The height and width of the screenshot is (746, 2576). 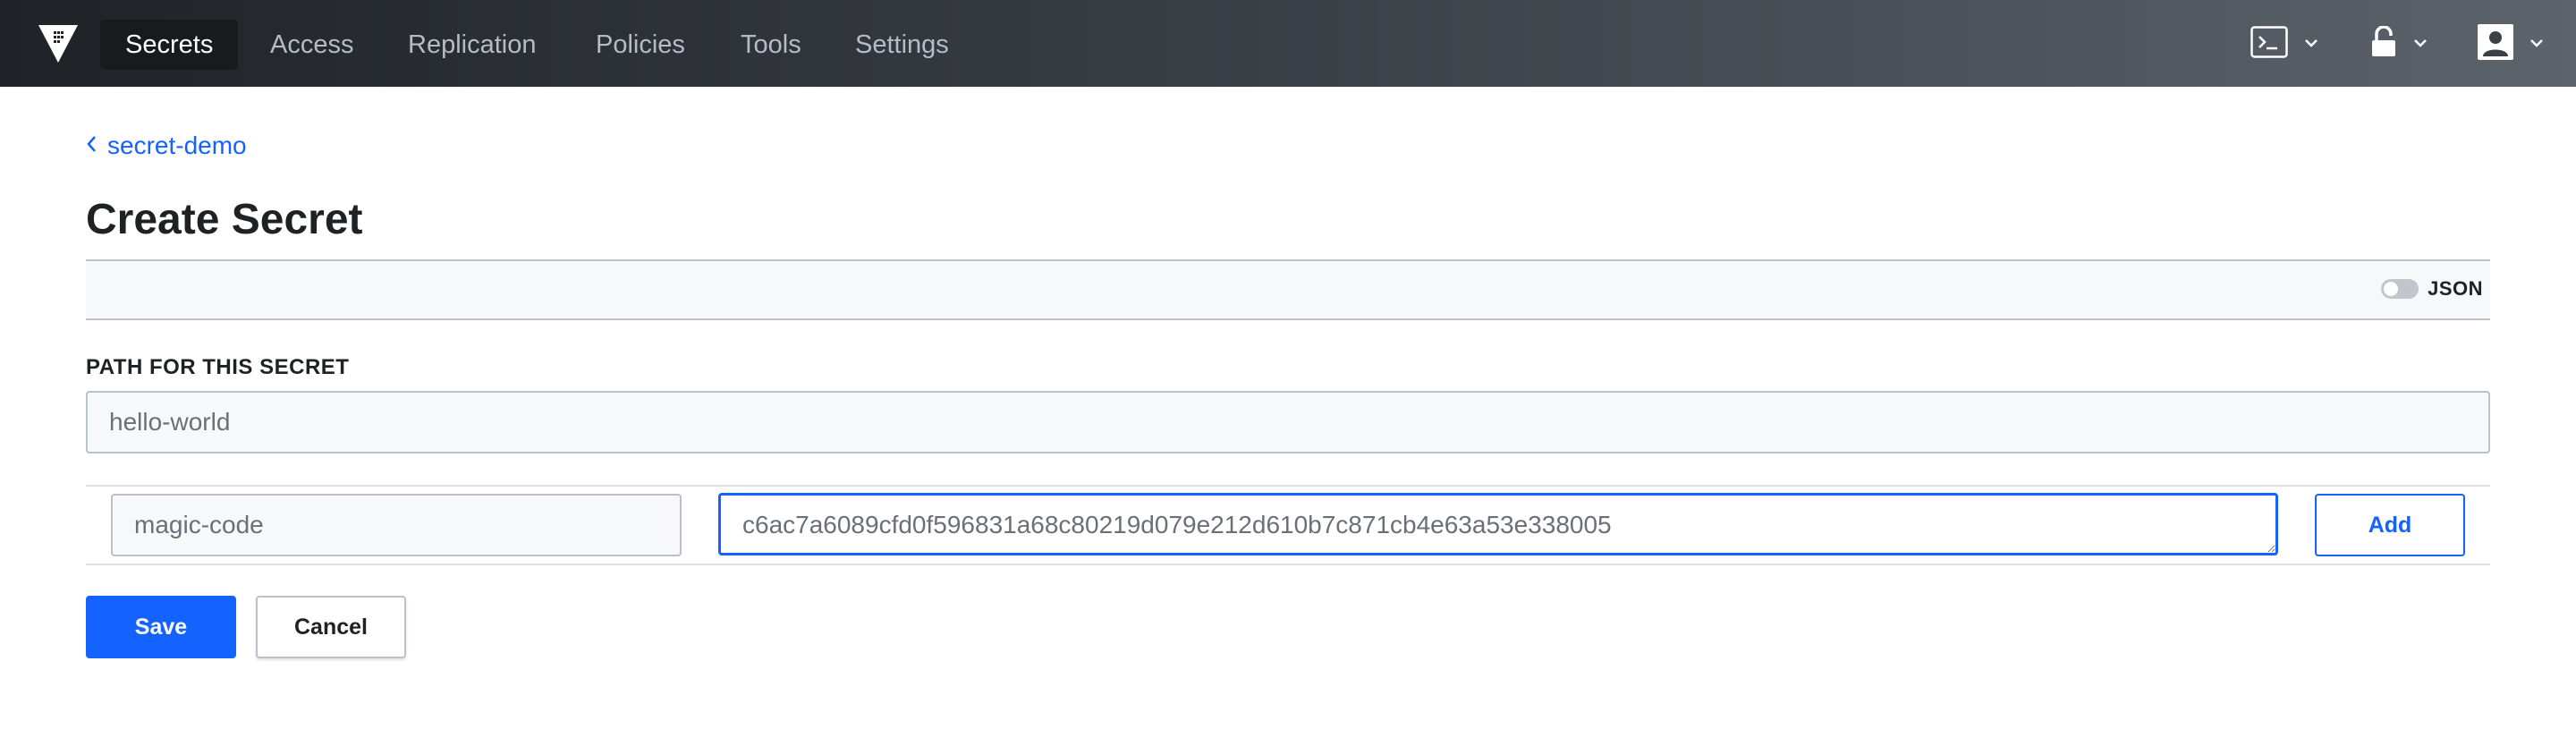 I want to click on path-input, so click(x=1288, y=422).